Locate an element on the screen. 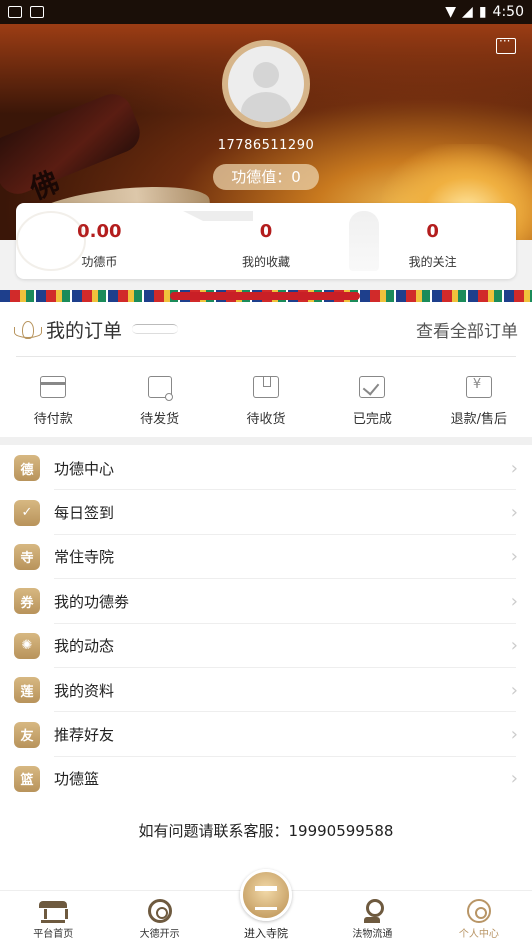 The width and height of the screenshot is (532, 944). temple-icon is located at coordinates (54, 911).